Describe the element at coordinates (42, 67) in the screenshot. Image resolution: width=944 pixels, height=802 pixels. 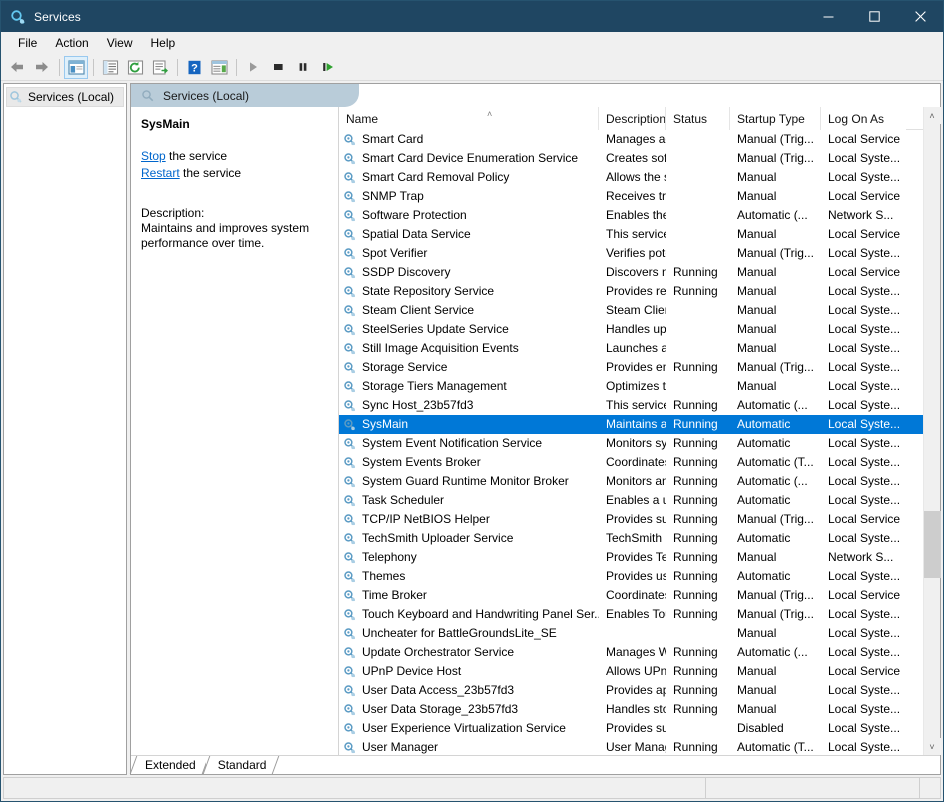
I see `forward-icon` at that location.